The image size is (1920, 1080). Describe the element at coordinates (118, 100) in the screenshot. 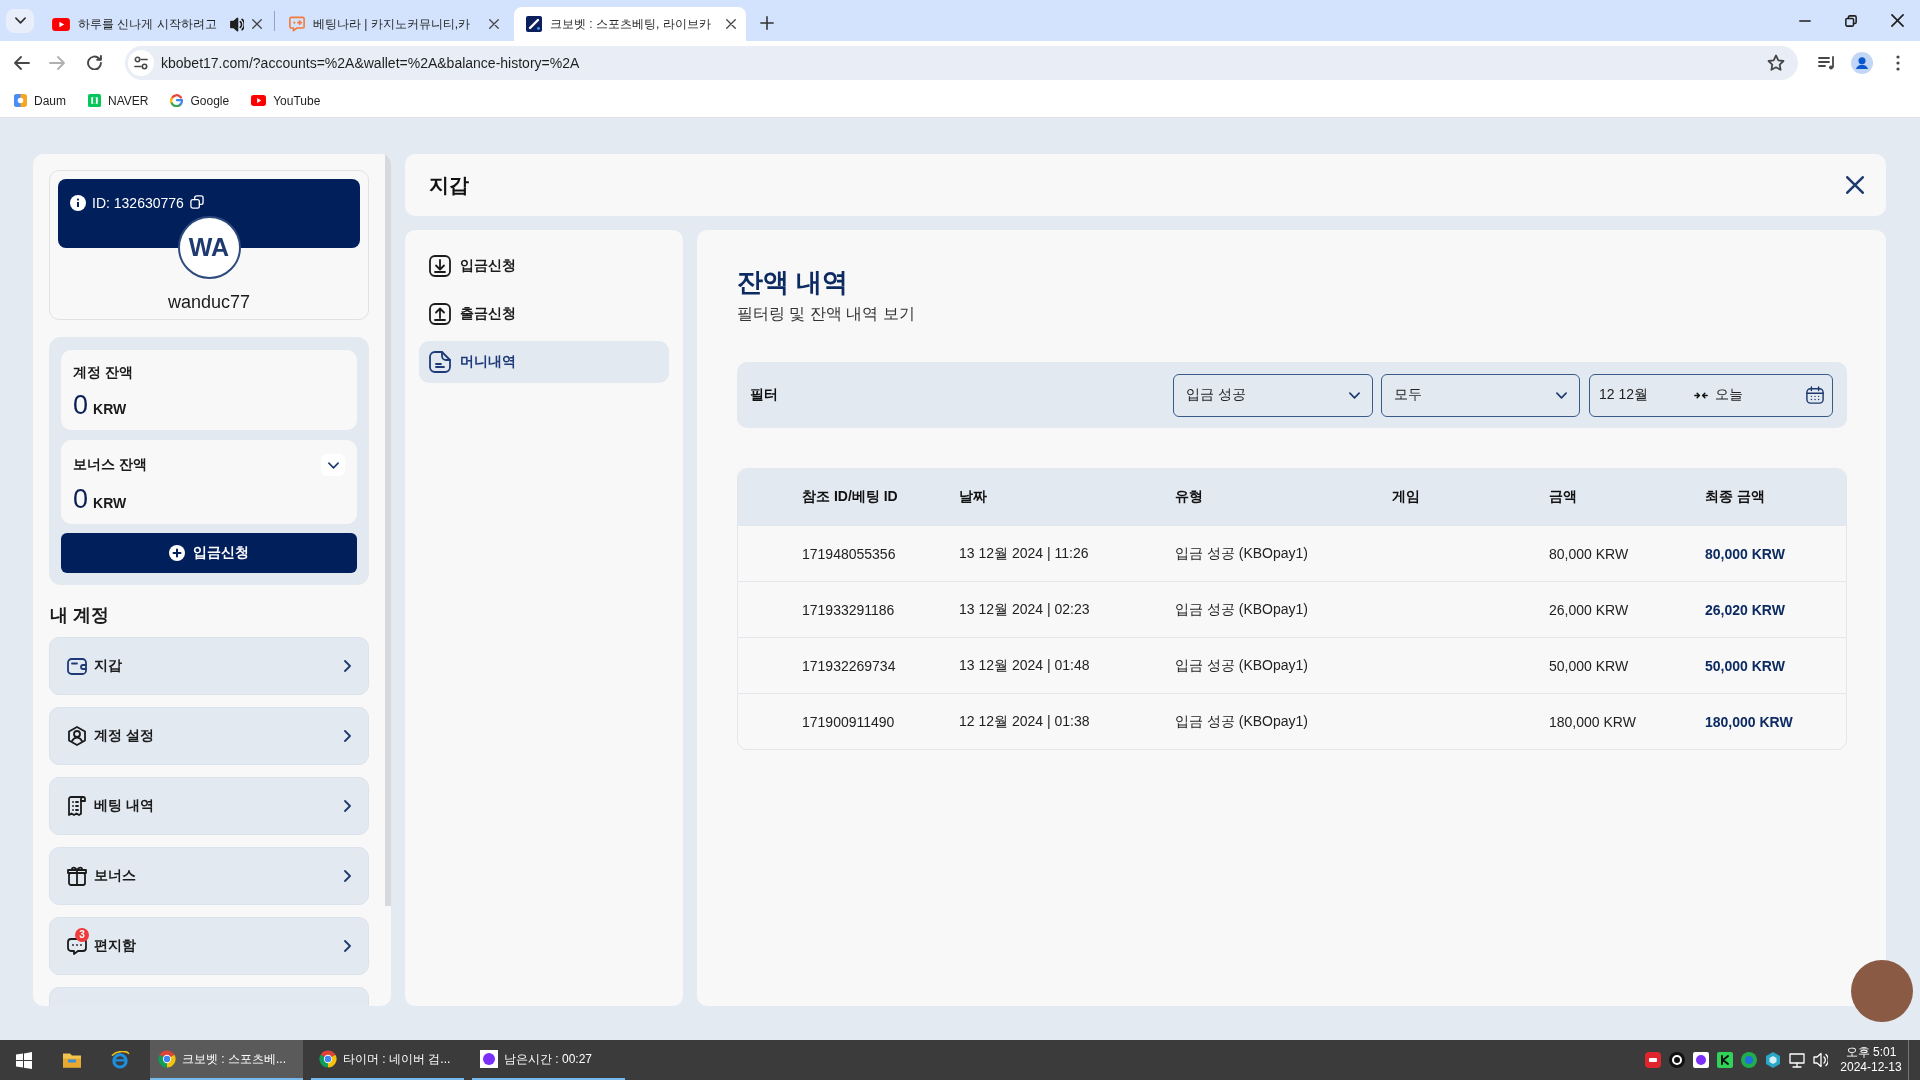

I see `bookmark: NAVER` at that location.